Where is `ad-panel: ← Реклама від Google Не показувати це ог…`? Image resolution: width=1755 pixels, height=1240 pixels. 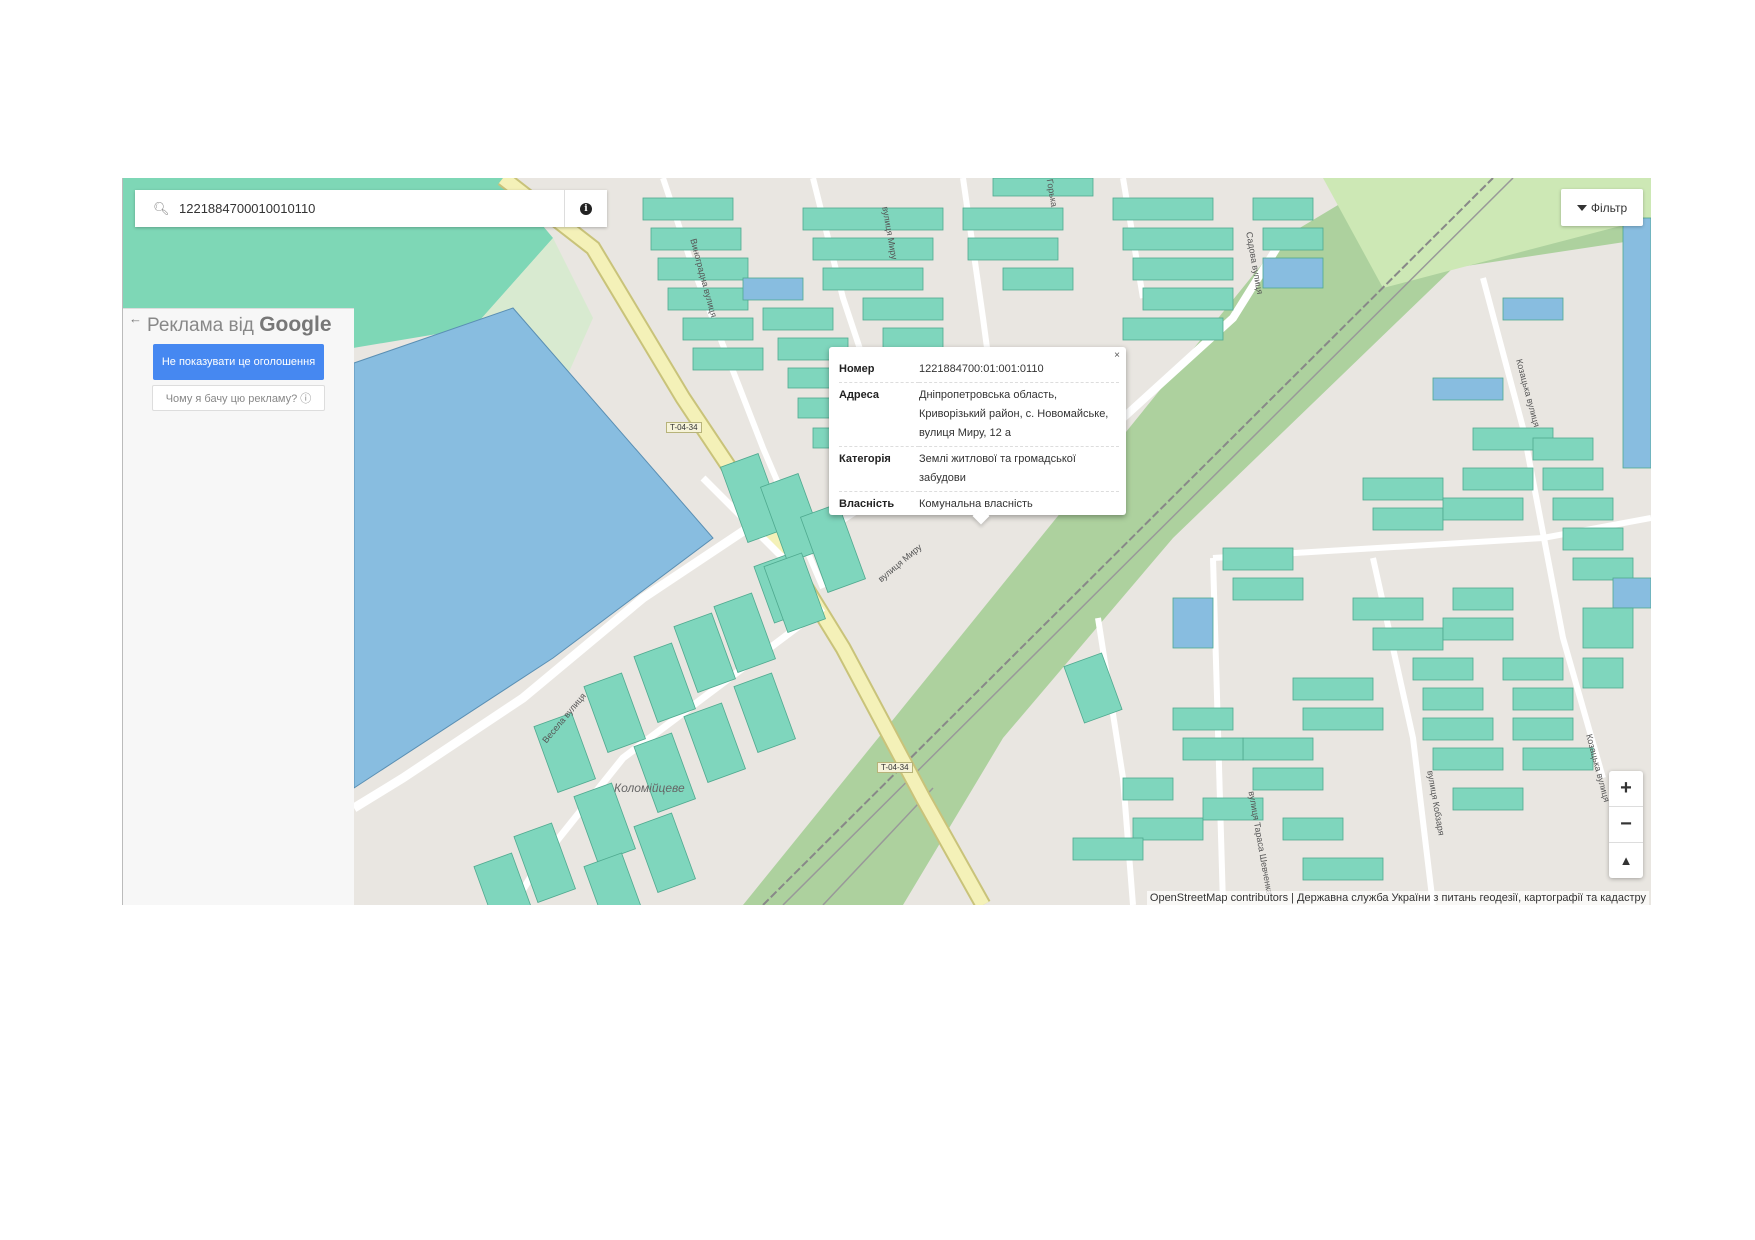 ad-panel: ← Реклама від Google Не показувати це ог… is located at coordinates (238, 606).